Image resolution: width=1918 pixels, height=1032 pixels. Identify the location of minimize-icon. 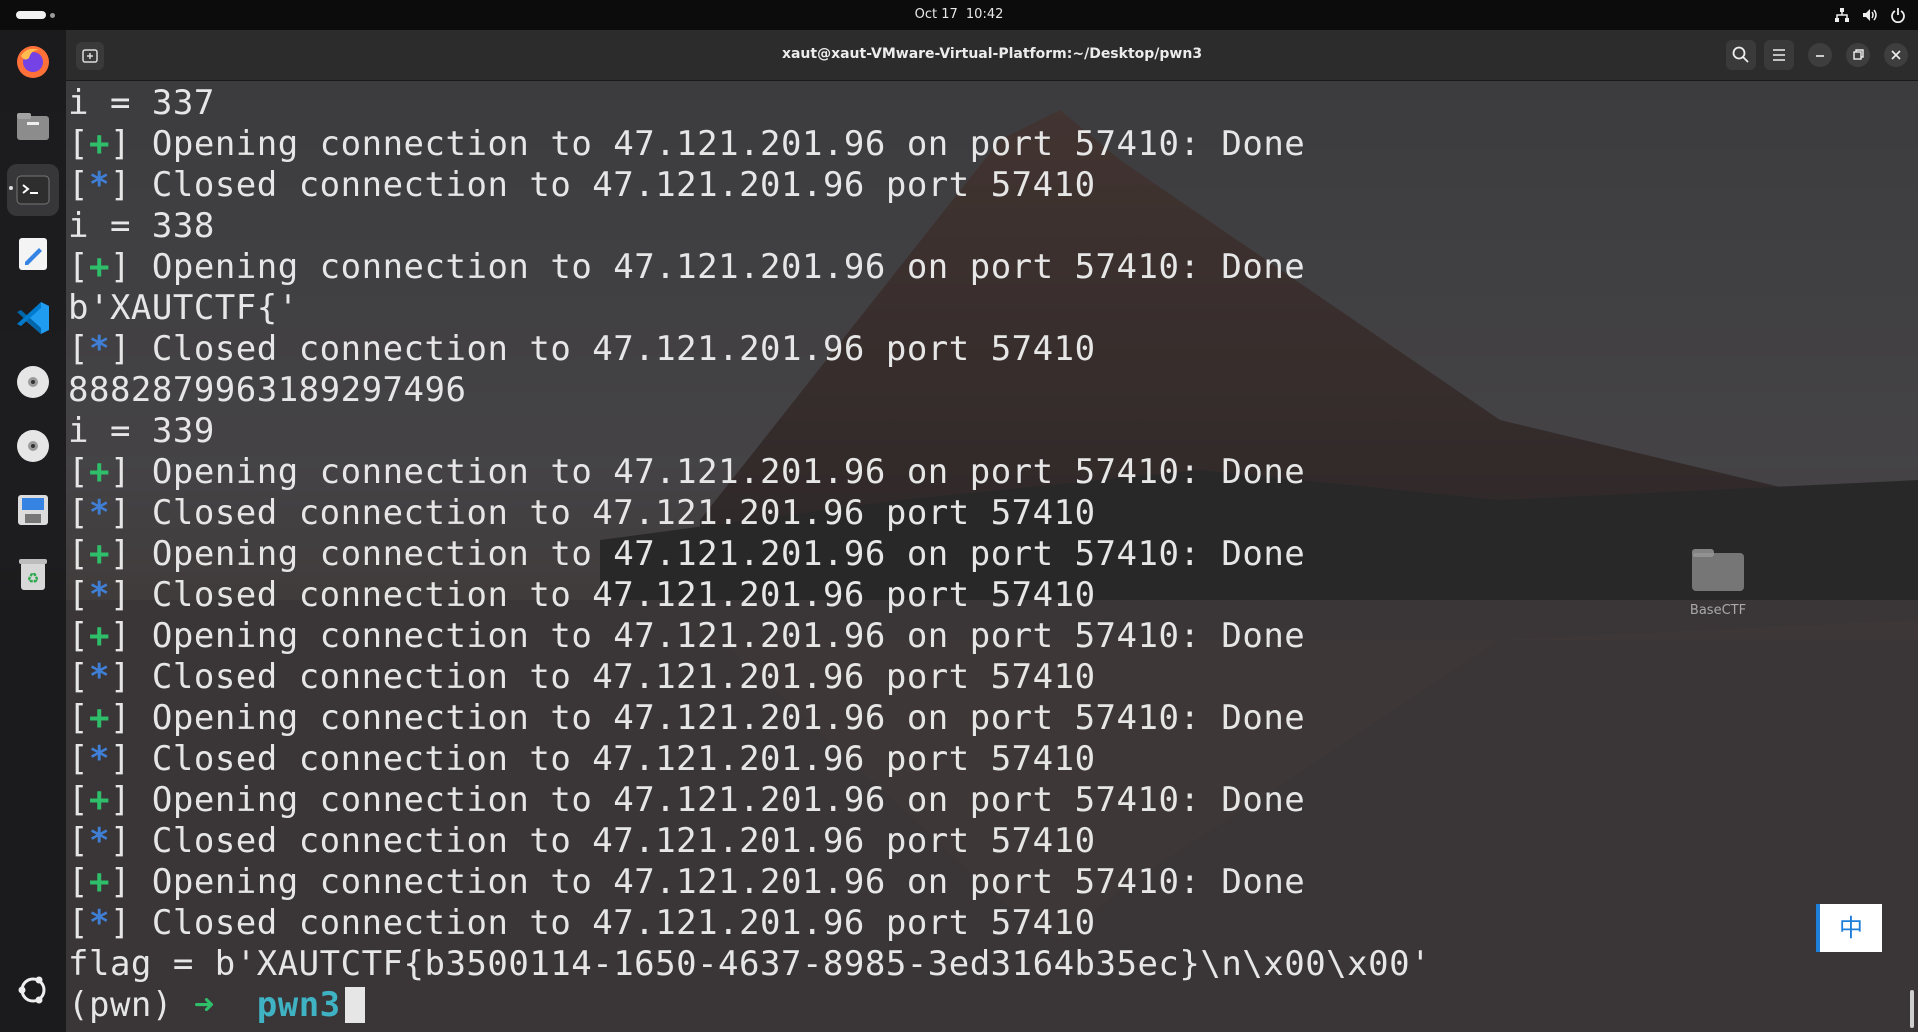
(1820, 56).